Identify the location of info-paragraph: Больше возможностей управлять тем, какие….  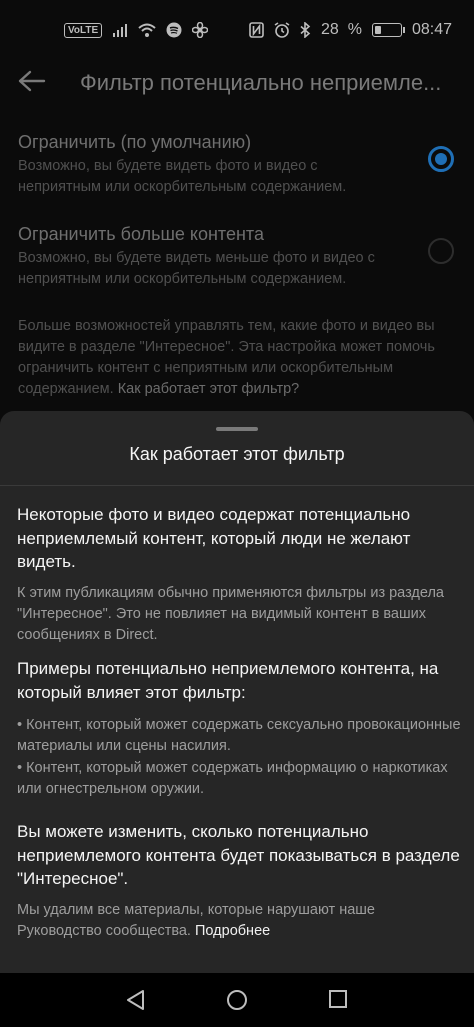
(238, 358).